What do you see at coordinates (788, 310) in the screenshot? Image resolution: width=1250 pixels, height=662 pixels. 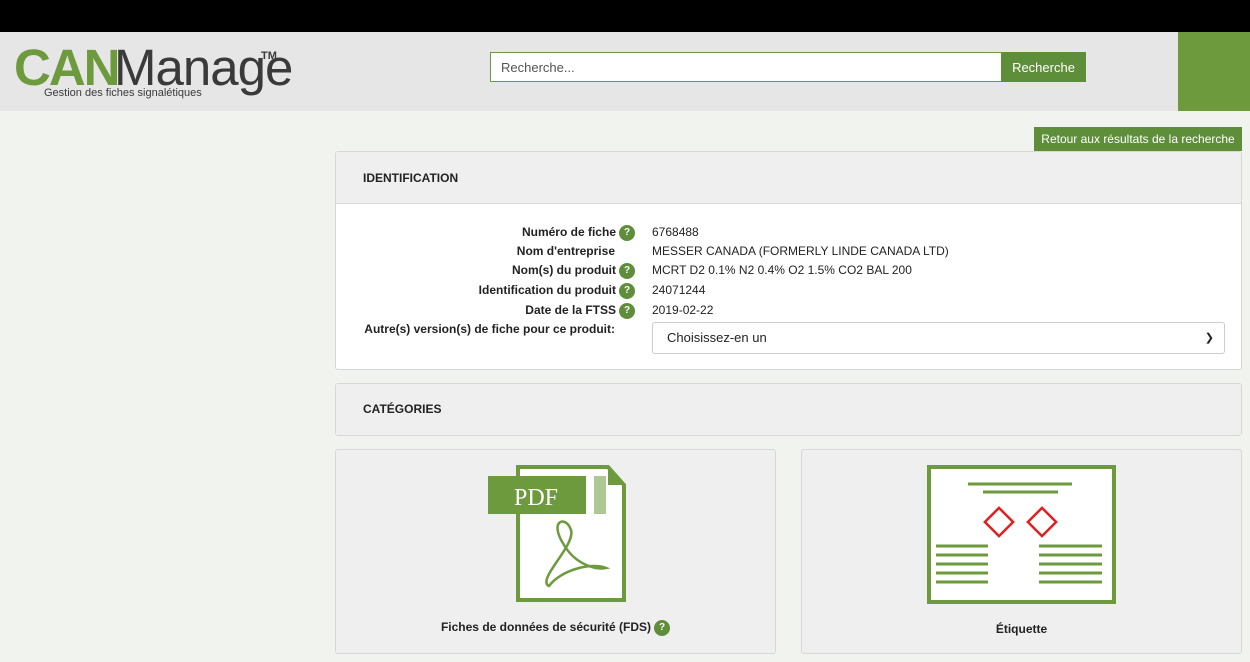 I see `row-date-ftss: Date de la FTSS? 2019-02-22` at bounding box center [788, 310].